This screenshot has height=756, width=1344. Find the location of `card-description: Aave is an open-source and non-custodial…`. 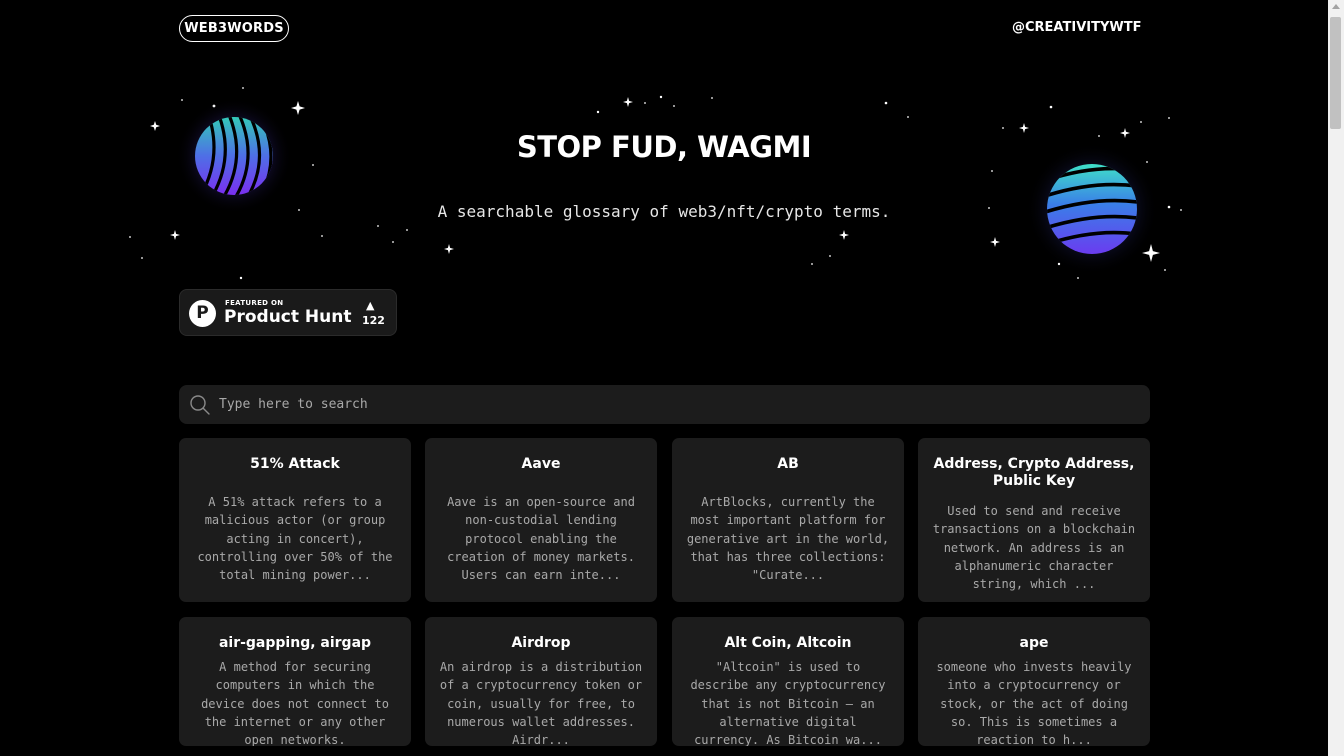

card-description: Aave is an open-source and non-custodial… is located at coordinates (541, 539).